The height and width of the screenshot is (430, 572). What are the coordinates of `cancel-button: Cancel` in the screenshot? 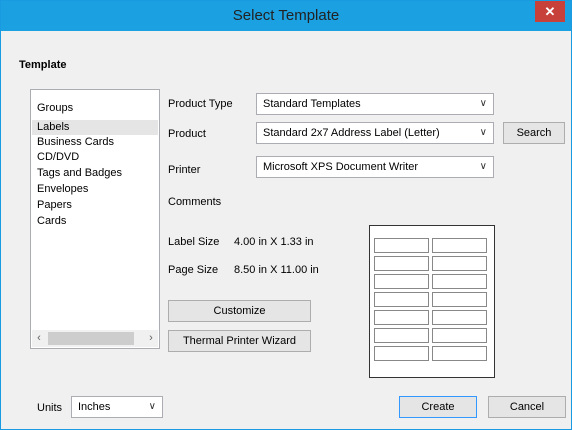 It's located at (527, 407).